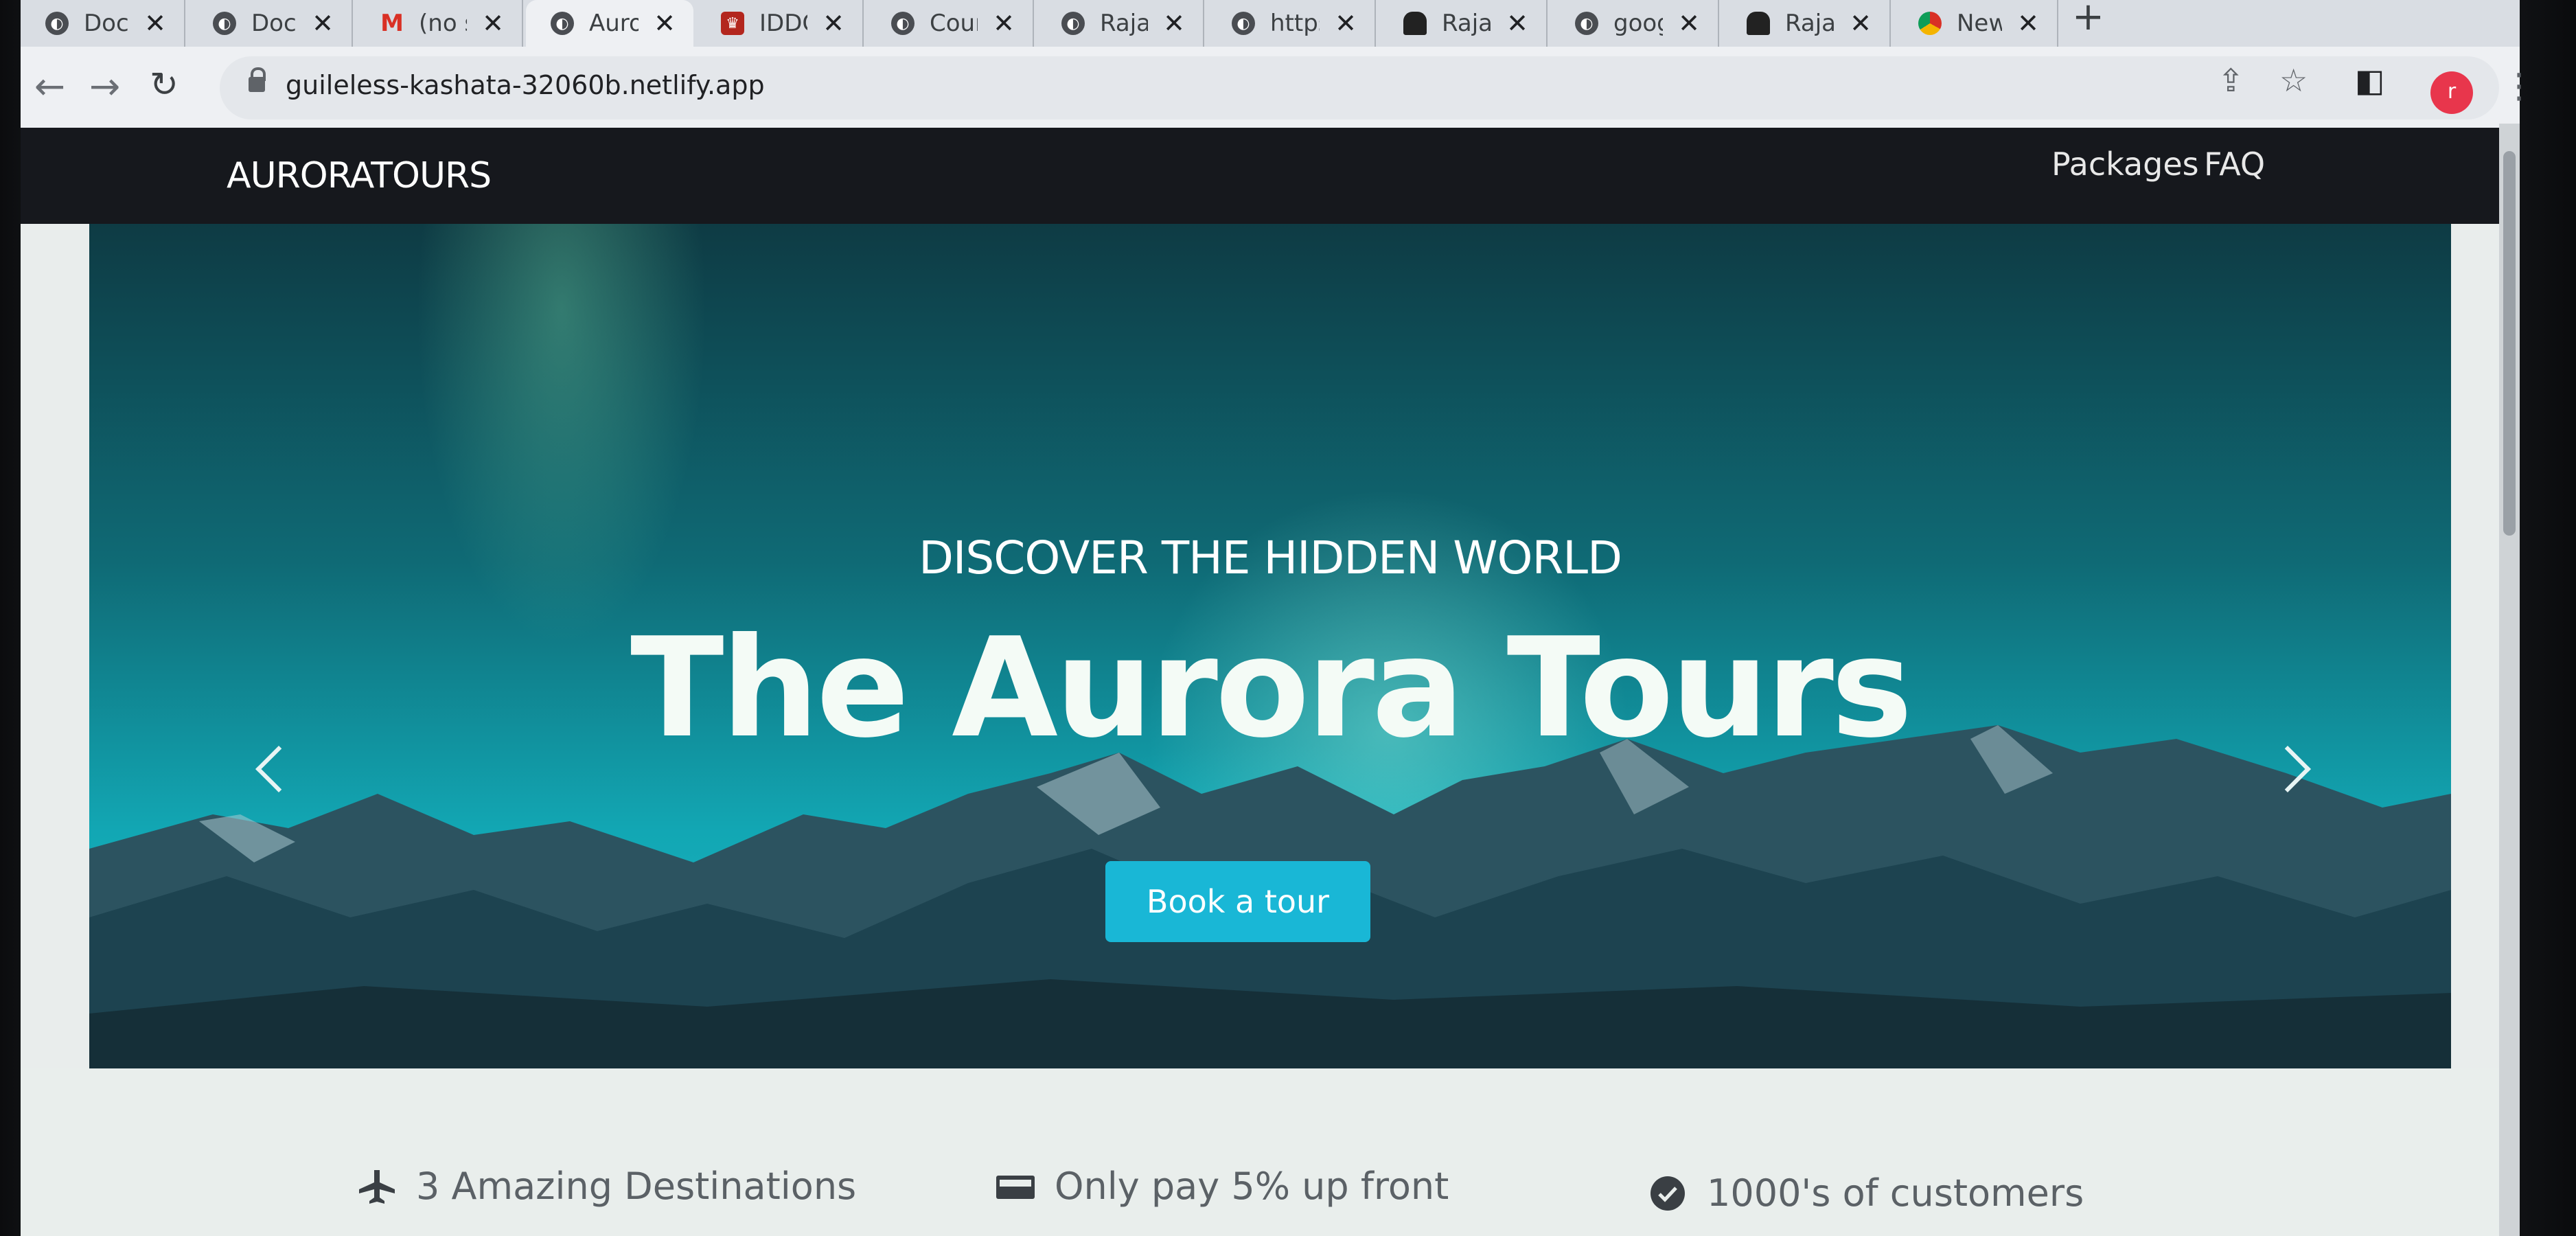 Image resolution: width=2576 pixels, height=1236 pixels. Describe the element at coordinates (443, 23) in the screenshot. I see `tab-title: (no s` at that location.